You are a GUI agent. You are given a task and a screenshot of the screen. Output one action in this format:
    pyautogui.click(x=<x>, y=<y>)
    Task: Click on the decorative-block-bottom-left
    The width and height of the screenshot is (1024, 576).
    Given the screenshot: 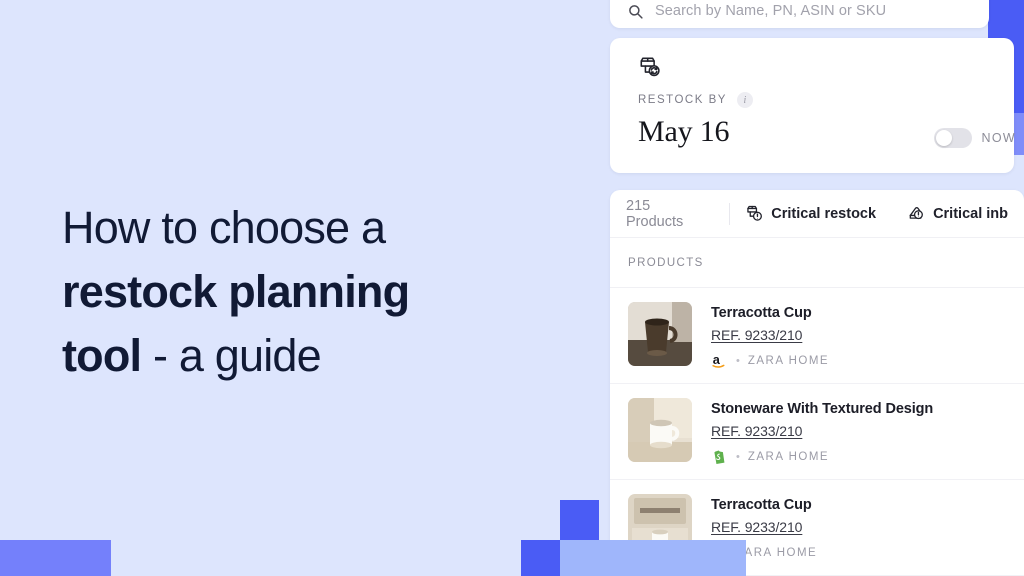 What is the action you would take?
    pyautogui.click(x=55, y=558)
    